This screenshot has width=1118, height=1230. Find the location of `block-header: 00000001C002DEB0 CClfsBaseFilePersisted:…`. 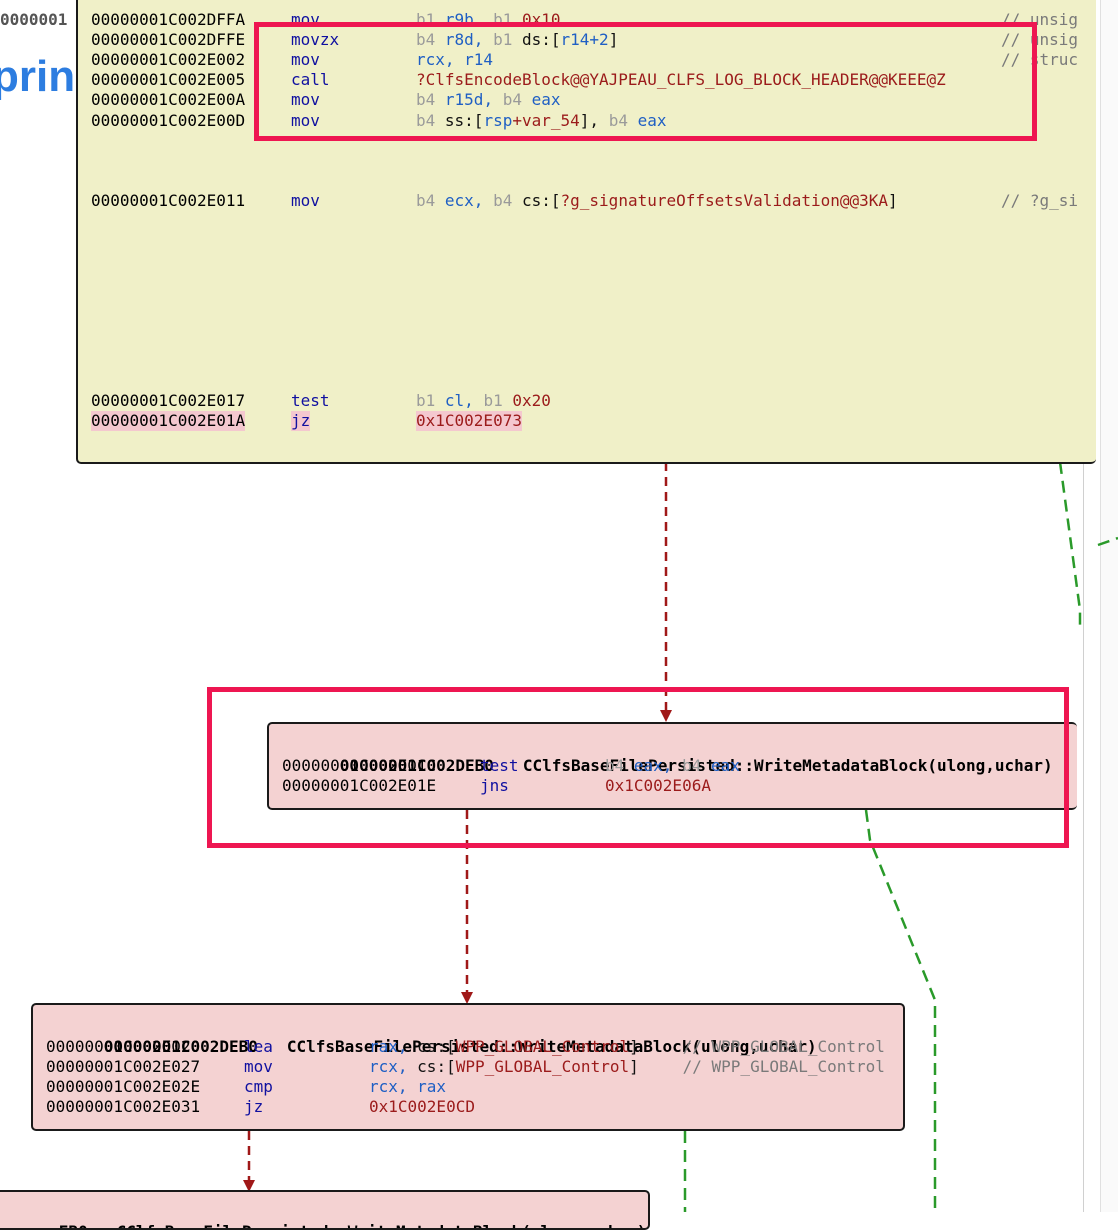

block-header: 00000001C002DEB0 CClfsBaseFilePersisted:… is located at coordinates (431, 1036).